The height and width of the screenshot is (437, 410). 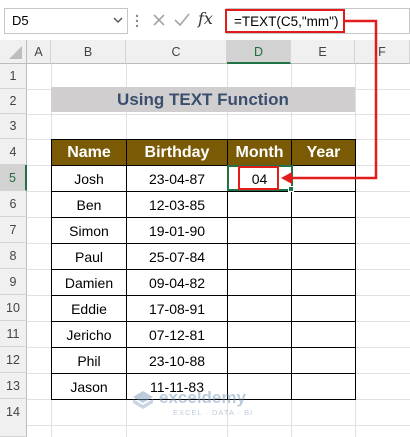 I want to click on watermark-brand: exceldemy, so click(x=202, y=397).